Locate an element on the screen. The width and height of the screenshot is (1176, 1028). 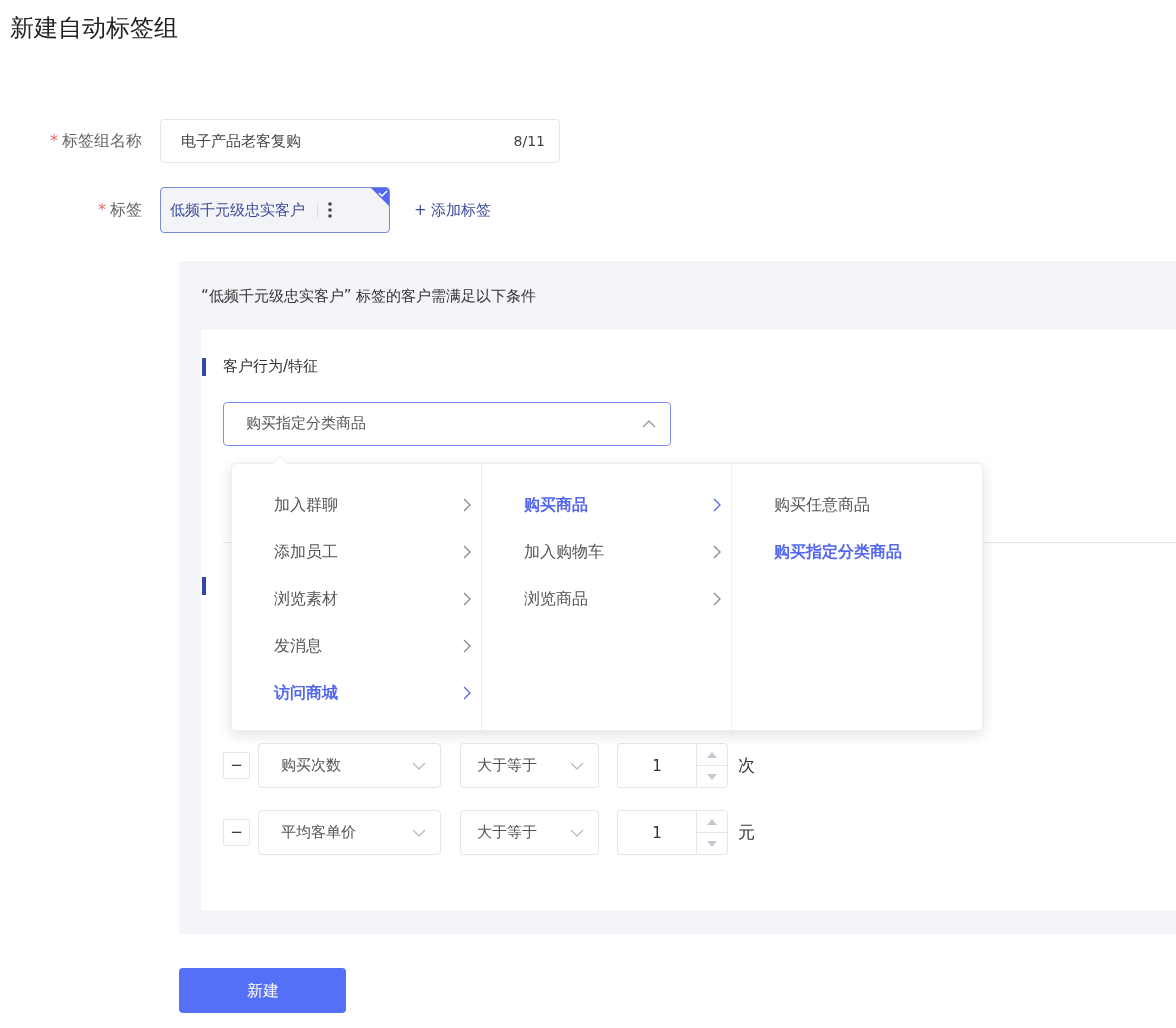
menu-item: 购买商品 is located at coordinates (606, 505).